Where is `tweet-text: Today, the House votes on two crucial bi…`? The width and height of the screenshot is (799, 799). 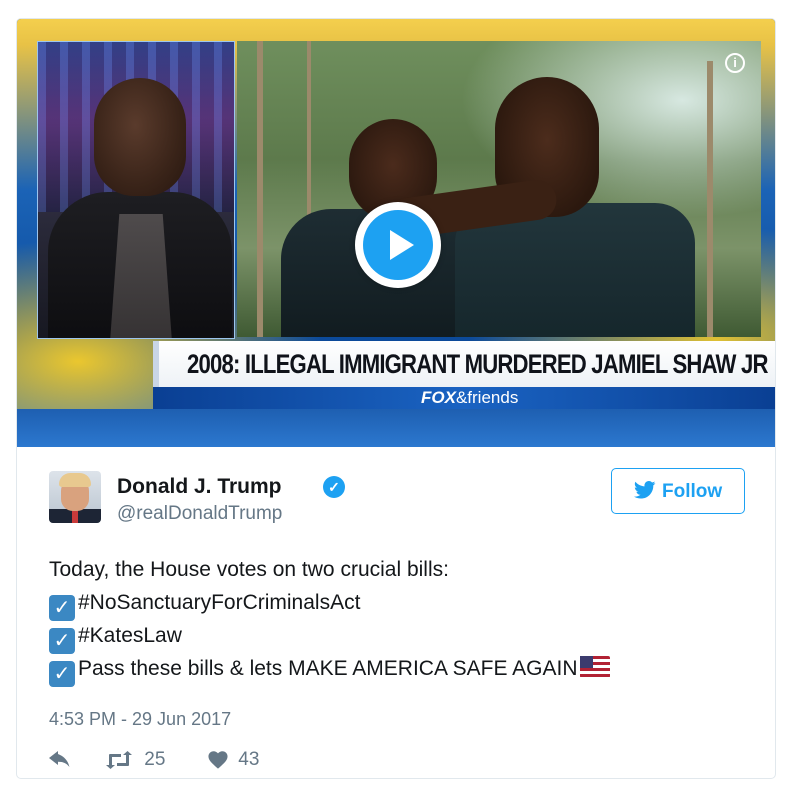 tweet-text: Today, the House votes on two crucial bi… is located at coordinates (399, 620).